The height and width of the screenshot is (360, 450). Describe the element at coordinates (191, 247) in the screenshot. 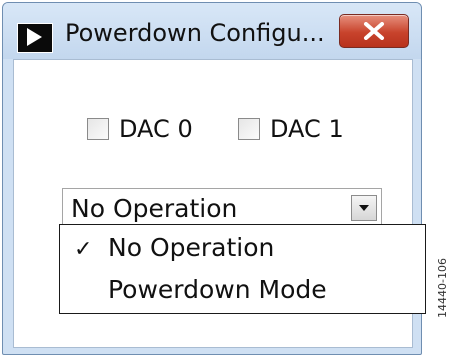

I see `dropdown-item-label: No Operation` at that location.